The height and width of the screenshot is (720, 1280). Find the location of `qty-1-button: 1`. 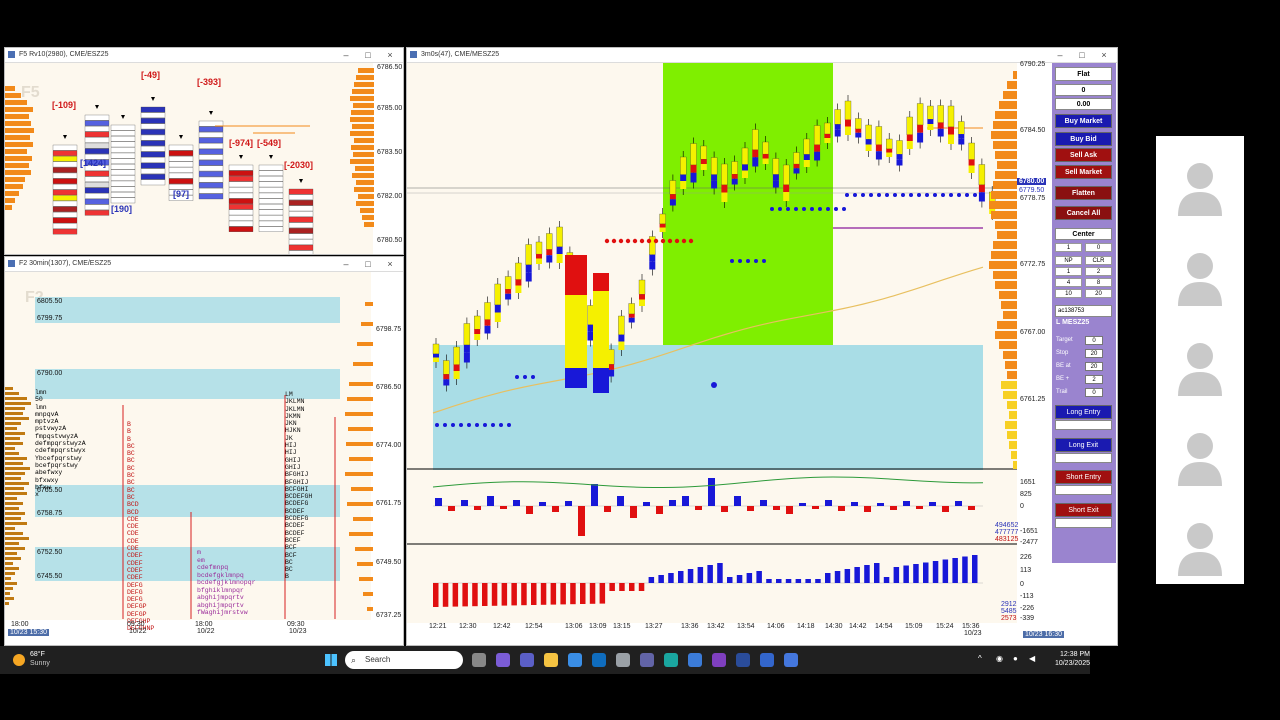

qty-1-button: 1 is located at coordinates (1068, 271).